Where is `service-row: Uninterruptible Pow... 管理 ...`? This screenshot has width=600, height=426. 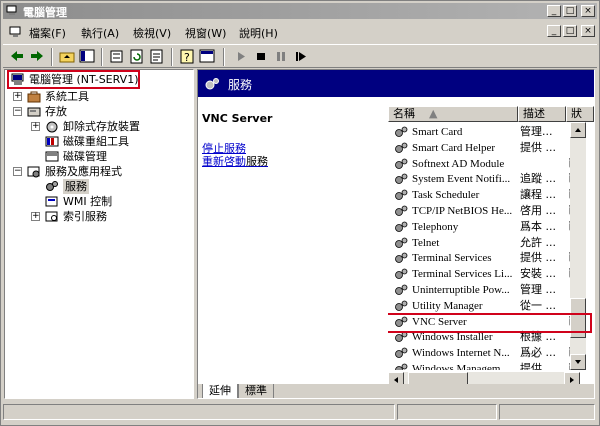 service-row: Uninterruptible Pow... 管理 ... is located at coordinates (491, 290).